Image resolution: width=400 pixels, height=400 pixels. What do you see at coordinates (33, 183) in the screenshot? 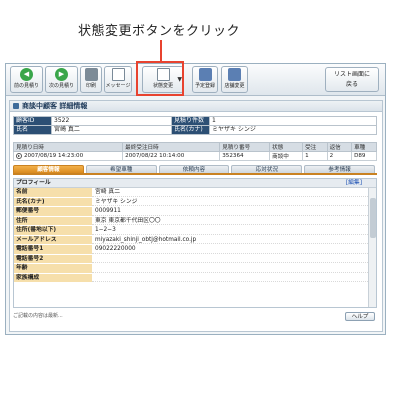
I see `profile-heading-text: プロフィール` at bounding box center [33, 183].